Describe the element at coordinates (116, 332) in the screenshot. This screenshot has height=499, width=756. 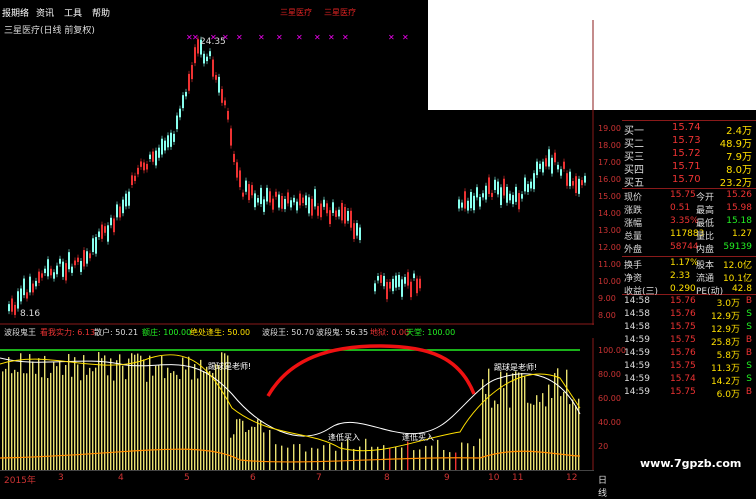
I see `indicator-value: 散户: 50.21` at that location.